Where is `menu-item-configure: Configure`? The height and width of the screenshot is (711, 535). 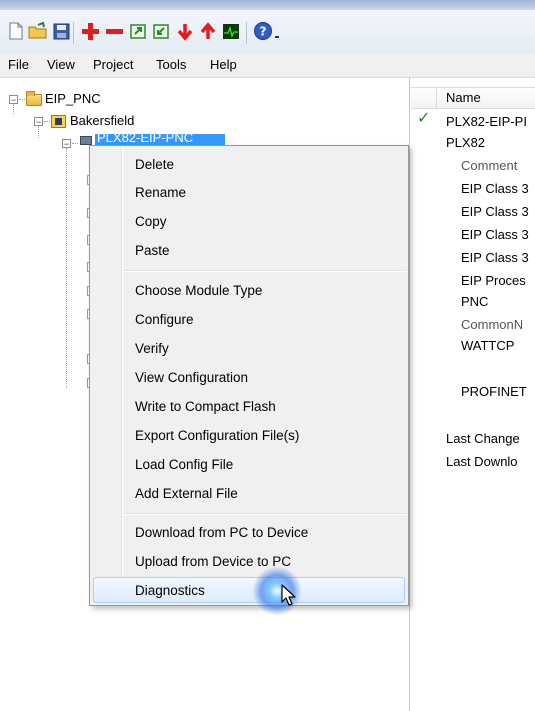
menu-item-configure: Configure is located at coordinates (164, 319).